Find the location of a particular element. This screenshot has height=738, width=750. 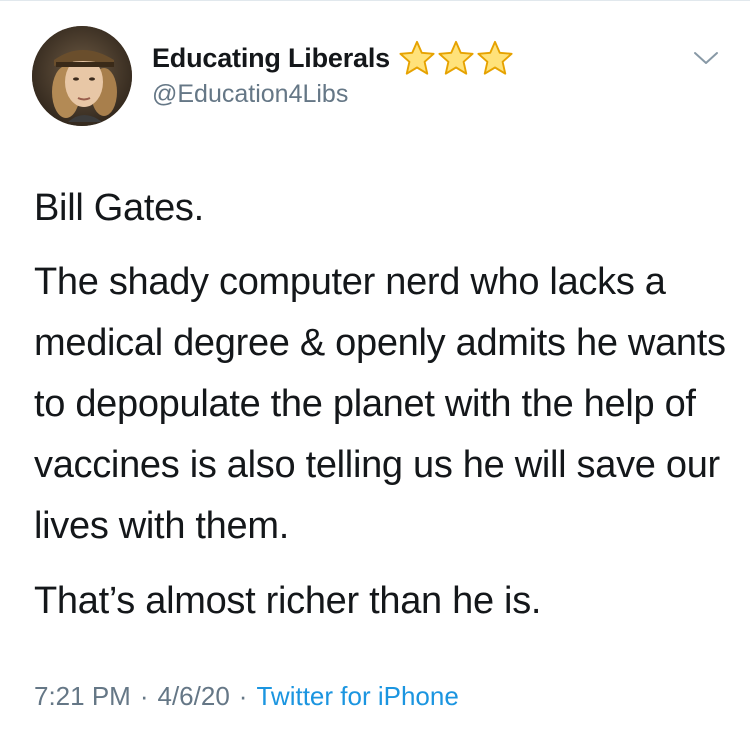

author-name-row: Educating Liberals is located at coordinates (333, 58).